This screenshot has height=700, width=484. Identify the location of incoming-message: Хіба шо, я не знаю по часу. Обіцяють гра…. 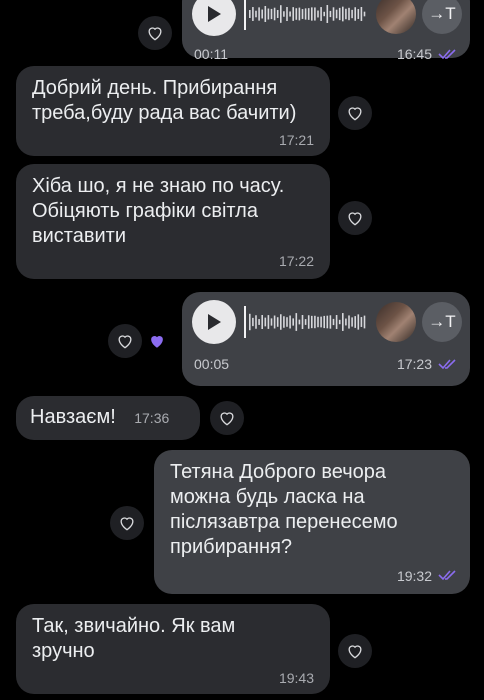
(173, 221).